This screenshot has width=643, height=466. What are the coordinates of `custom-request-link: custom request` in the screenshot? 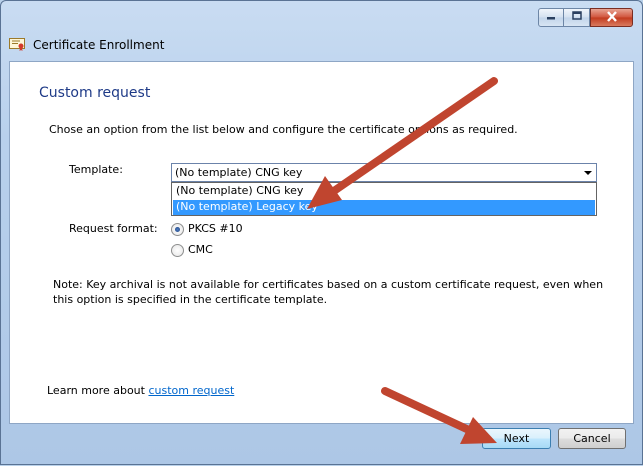 It's located at (191, 390).